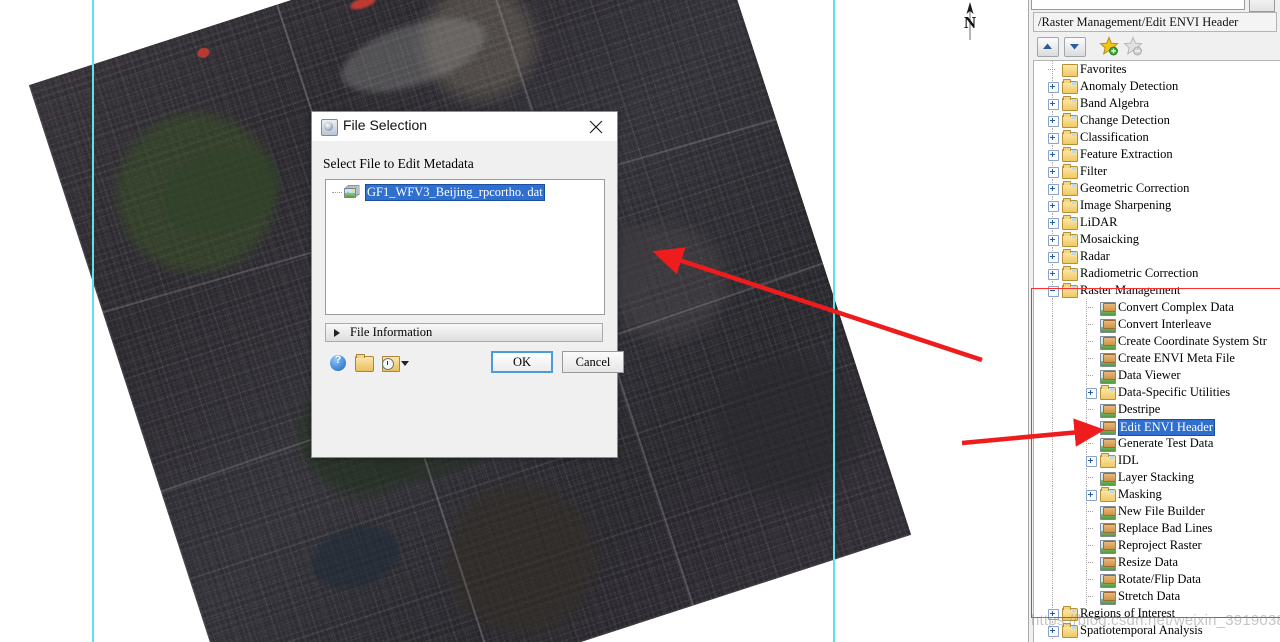 This screenshot has height=642, width=1280. Describe the element at coordinates (1157, 222) in the screenshot. I see `tree-item-lidar: LiDAR` at that location.